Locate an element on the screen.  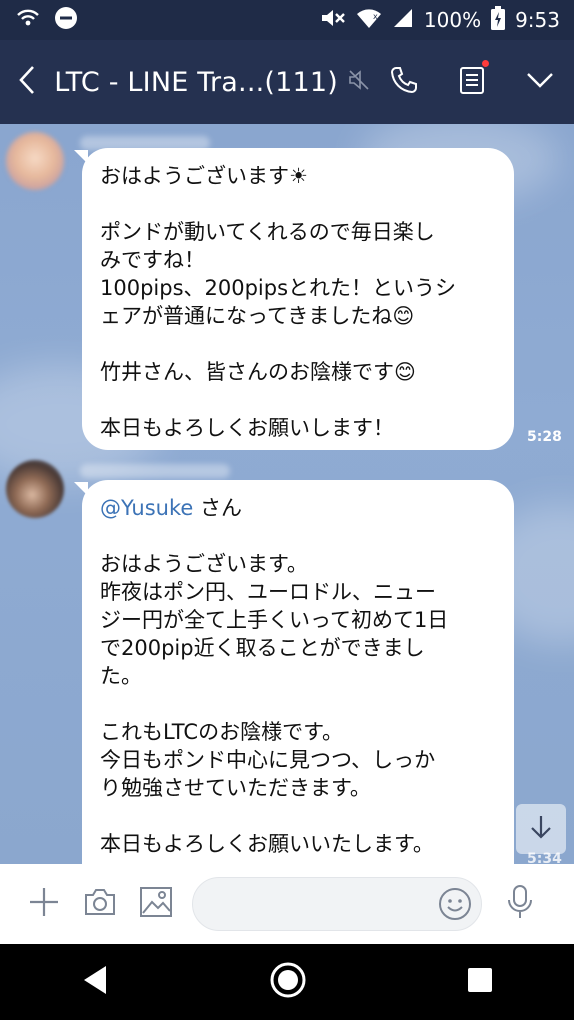
back-nav-button is located at coordinates (95, 982).